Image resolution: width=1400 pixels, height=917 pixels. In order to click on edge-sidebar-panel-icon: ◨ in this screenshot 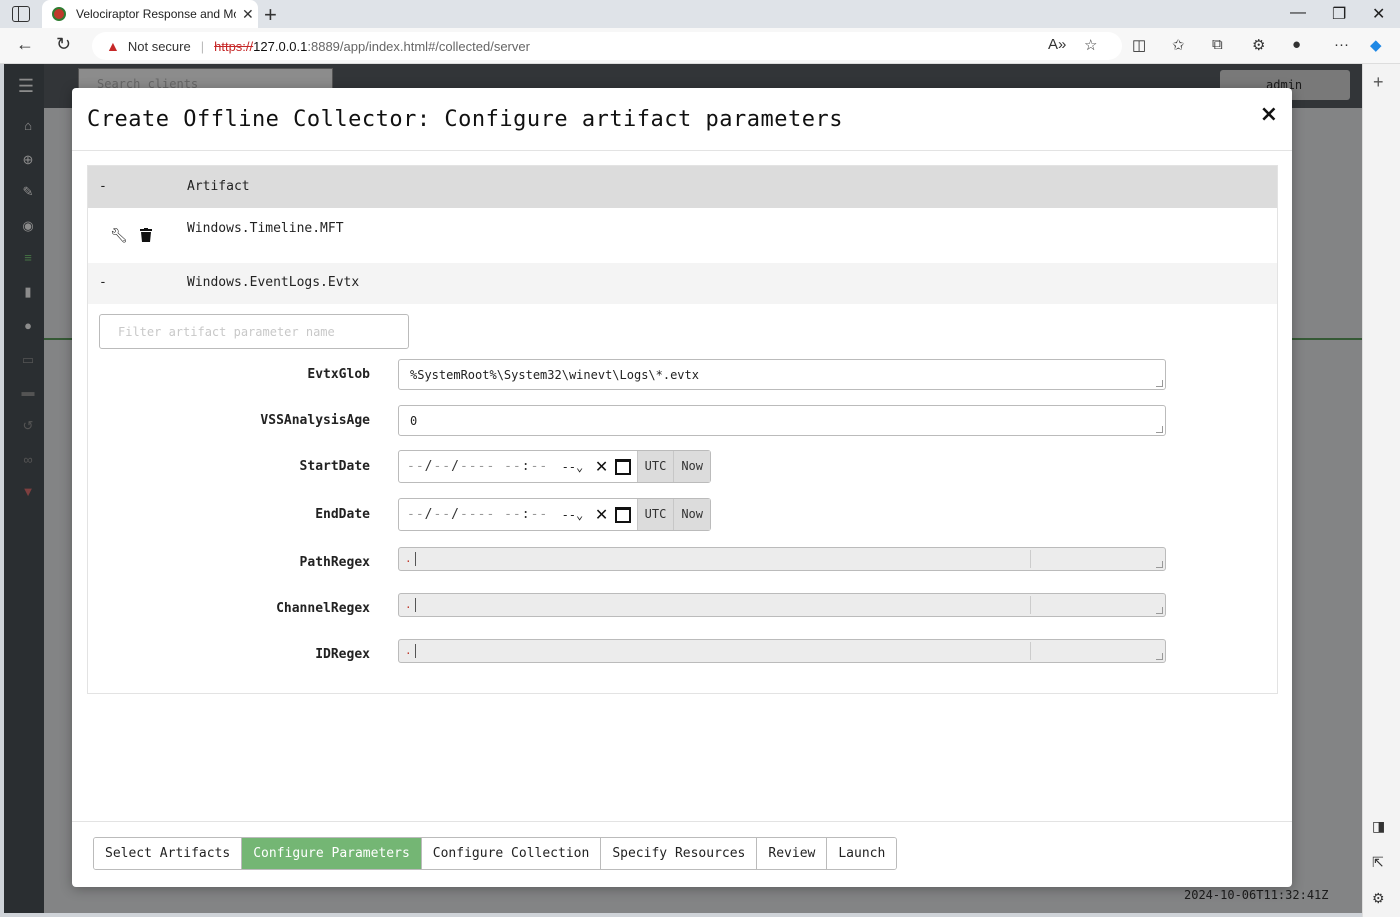, I will do `click(1378, 826)`.